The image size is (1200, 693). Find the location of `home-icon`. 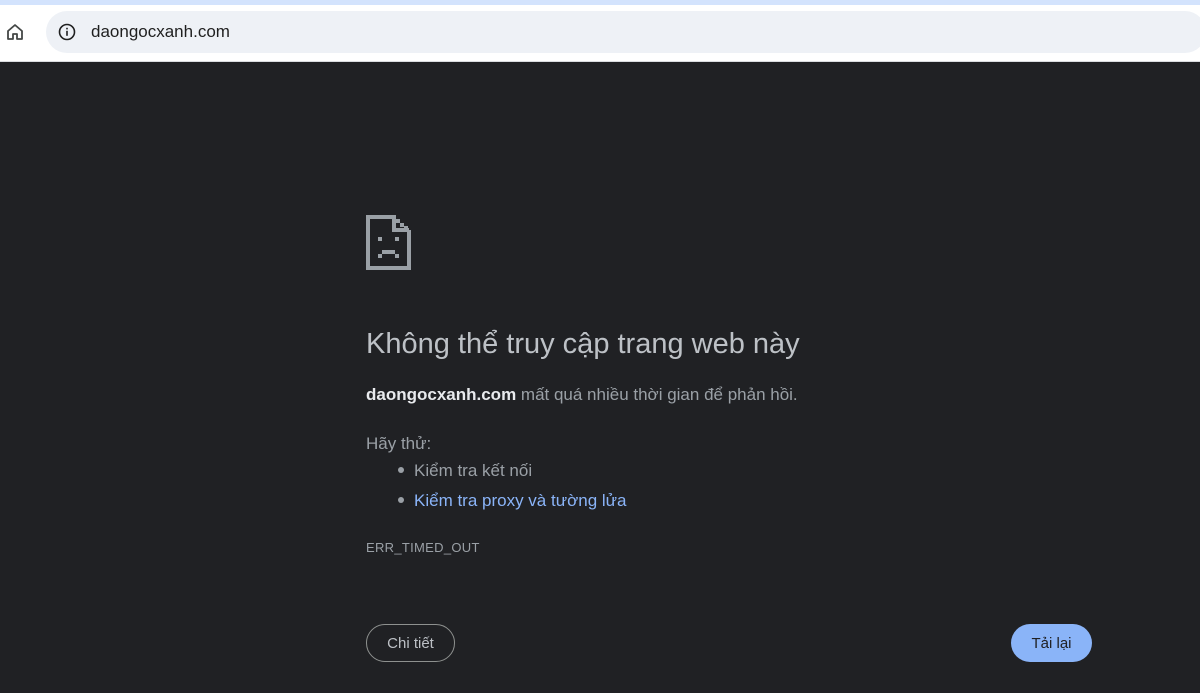

home-icon is located at coordinates (15, 32).